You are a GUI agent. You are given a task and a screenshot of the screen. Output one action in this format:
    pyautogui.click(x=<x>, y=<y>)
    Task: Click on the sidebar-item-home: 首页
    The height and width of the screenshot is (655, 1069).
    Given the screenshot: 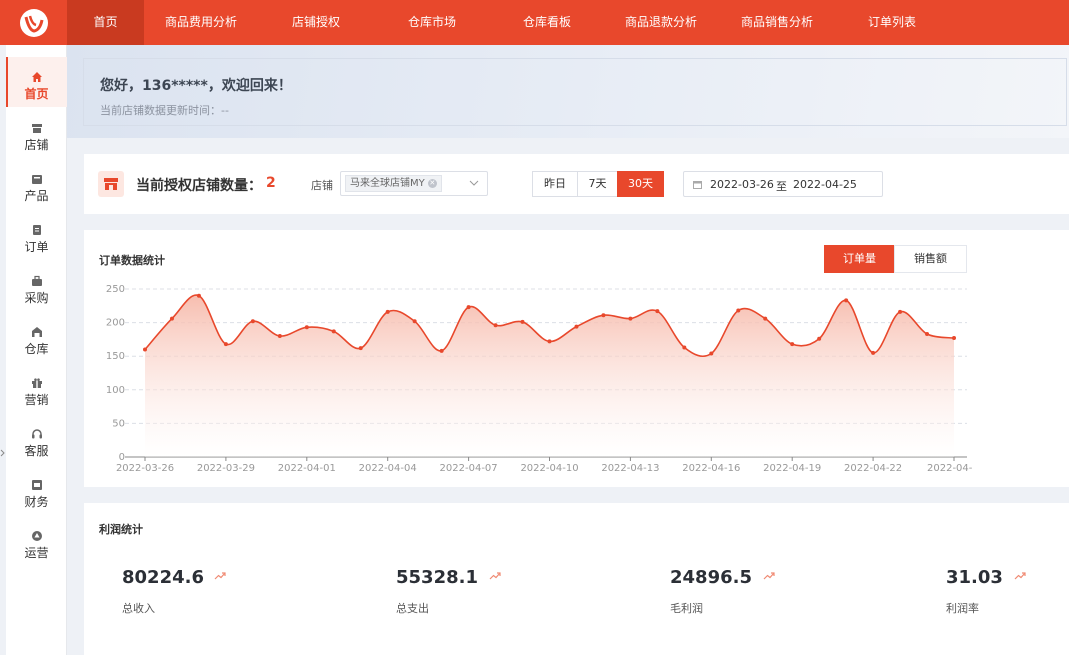 What is the action you would take?
    pyautogui.click(x=36, y=82)
    